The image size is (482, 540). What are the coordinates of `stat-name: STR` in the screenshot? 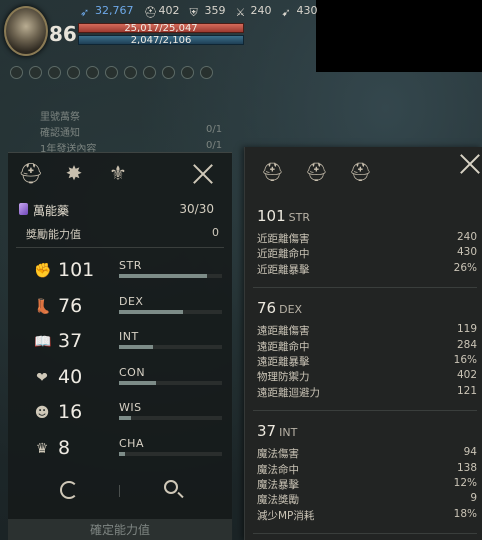 It's located at (130, 265).